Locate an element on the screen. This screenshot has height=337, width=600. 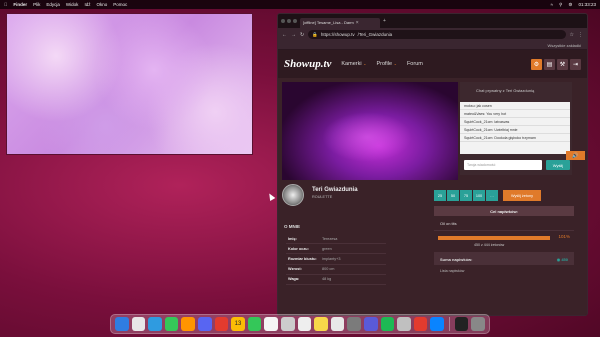
wifi-icon: ≈ is located at coordinates (552, 4).